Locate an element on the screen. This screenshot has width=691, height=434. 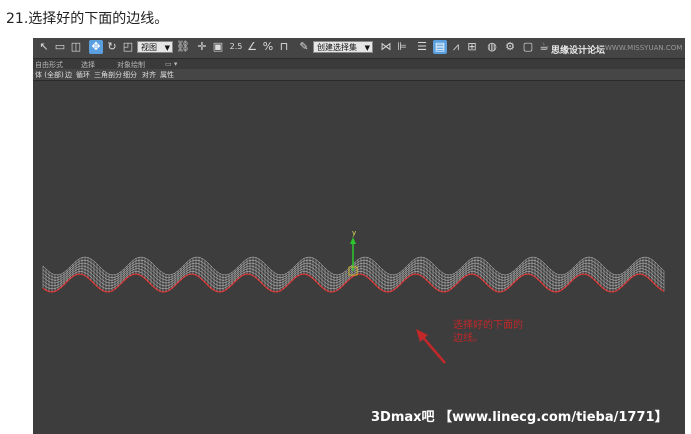
annotation-line-1: 选择好的下面的 is located at coordinates (488, 325).